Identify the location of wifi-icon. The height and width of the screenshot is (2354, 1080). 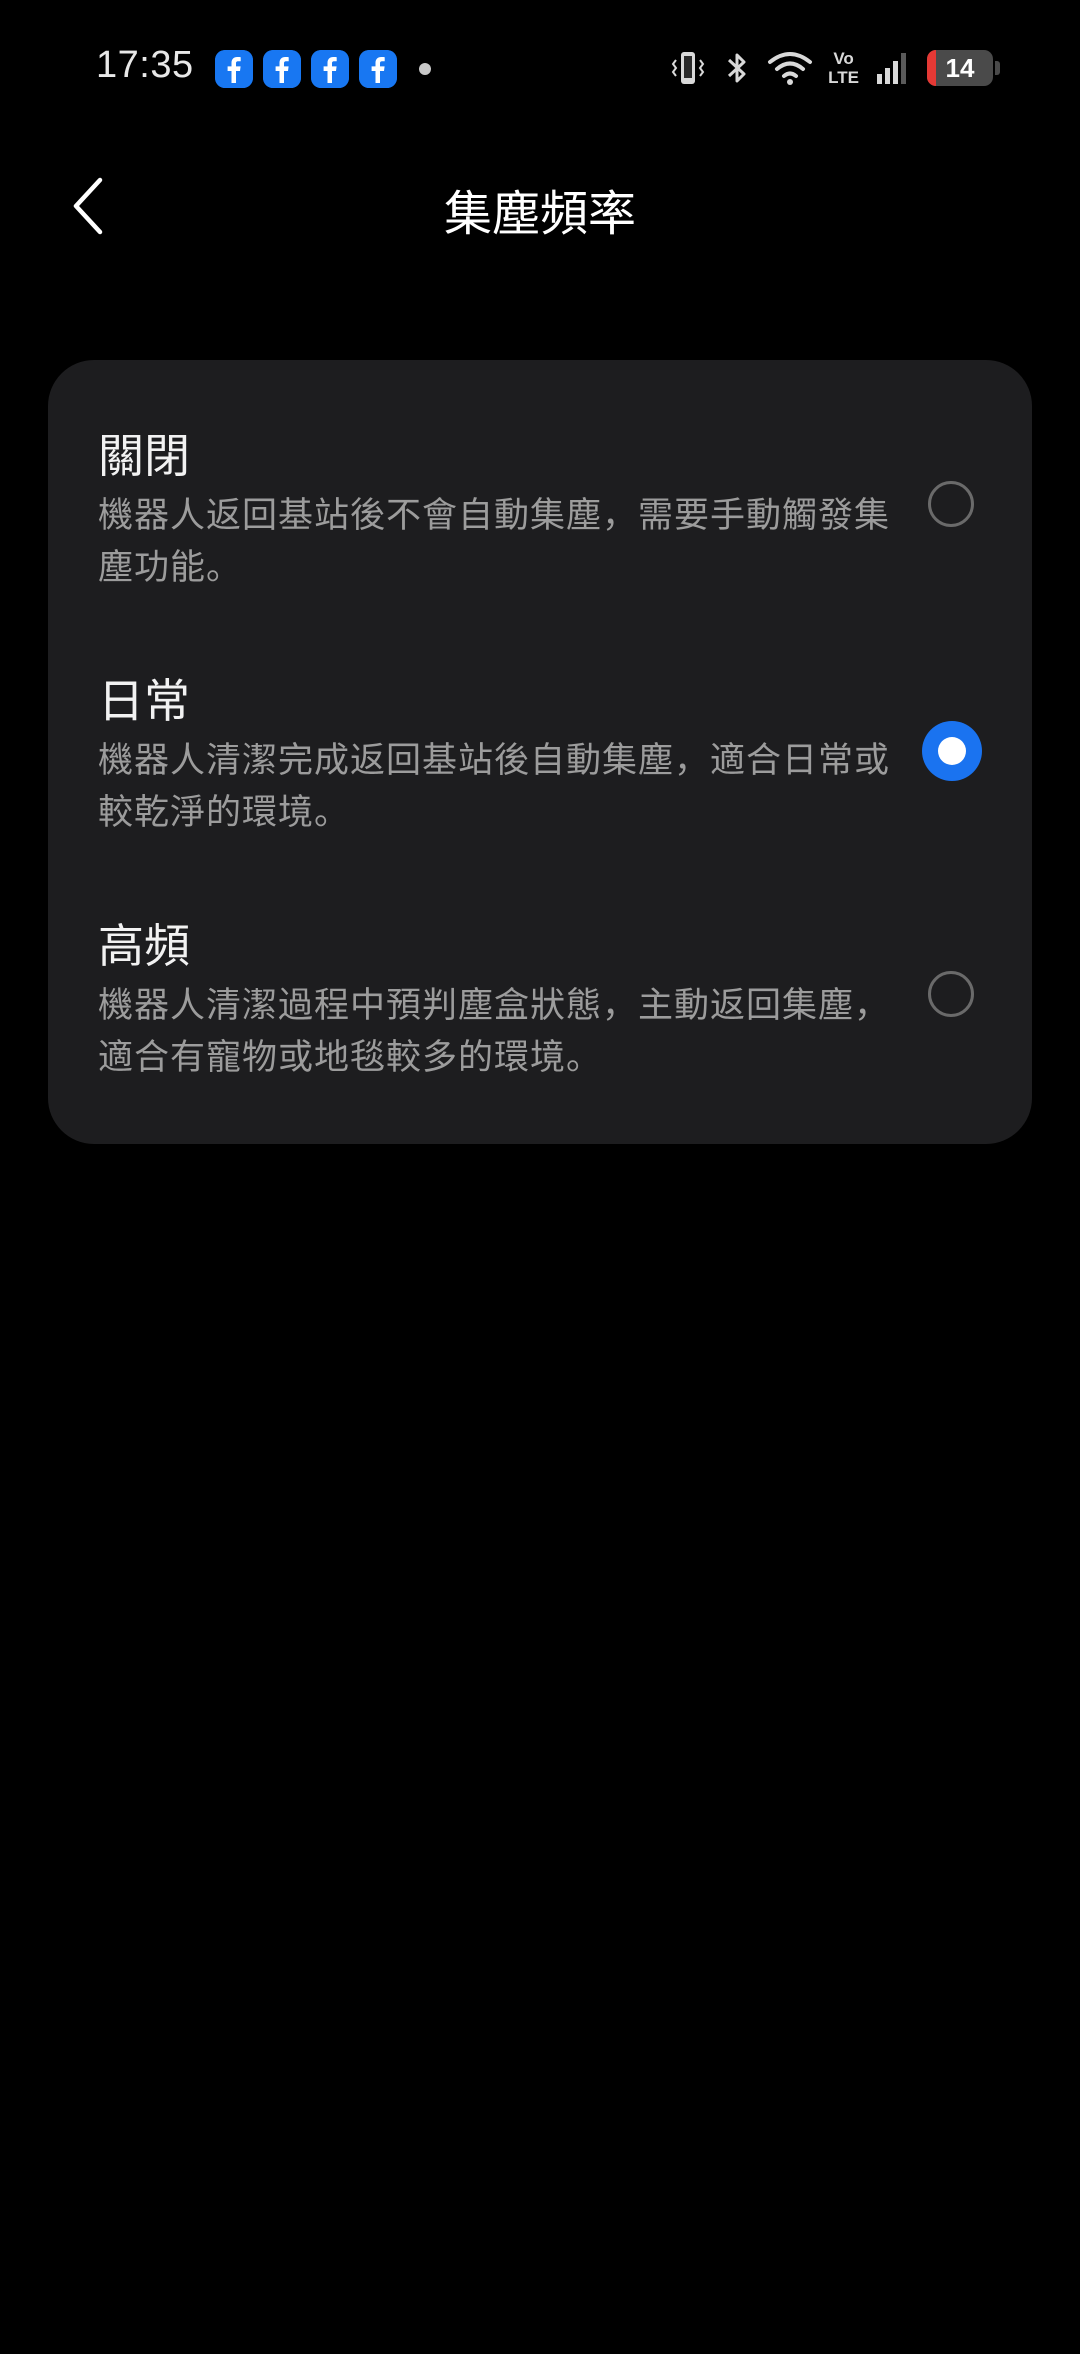
(790, 68).